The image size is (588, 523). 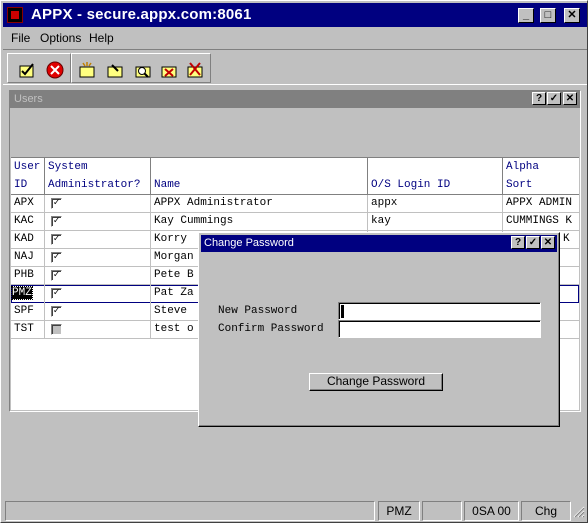 What do you see at coordinates (435, 204) in the screenshot?
I see `cell-login: appx` at bounding box center [435, 204].